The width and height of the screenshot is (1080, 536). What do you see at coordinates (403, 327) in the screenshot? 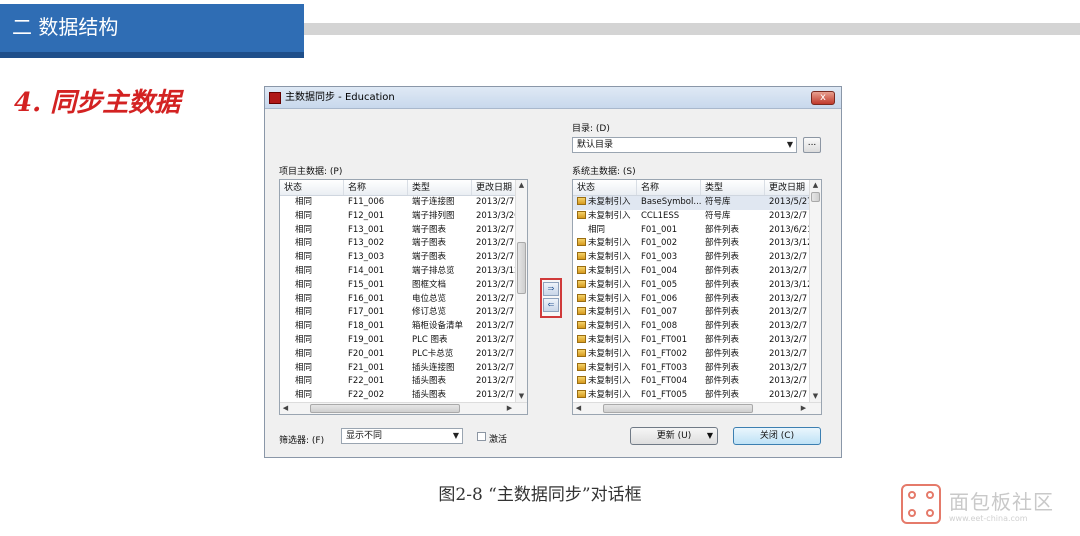
I see `table-row: 相同 F18_001 箱柜设备清单 2013/2/7 .` at bounding box center [403, 327].